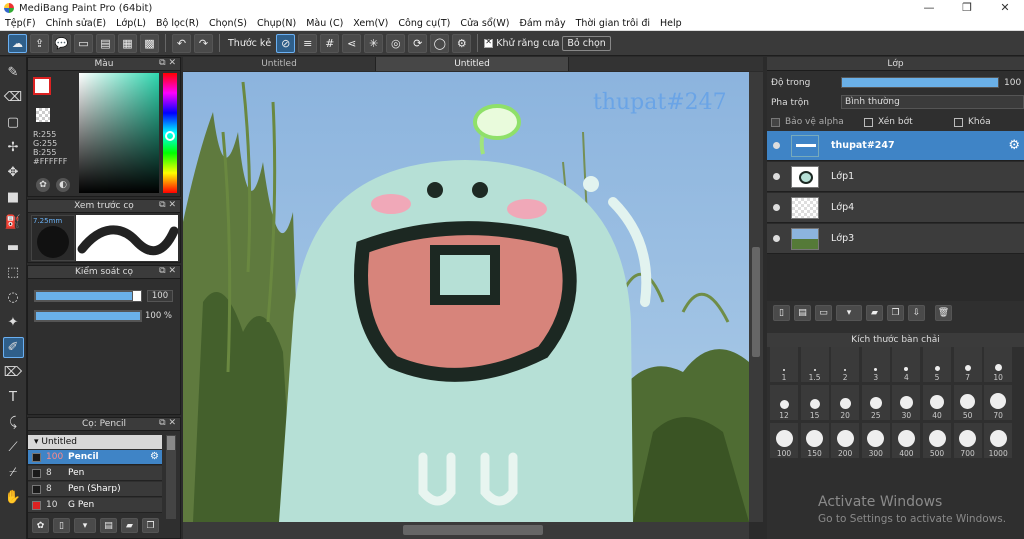 This screenshot has height=539, width=1024. I want to click on brush-size-cell: 1, so click(784, 364).